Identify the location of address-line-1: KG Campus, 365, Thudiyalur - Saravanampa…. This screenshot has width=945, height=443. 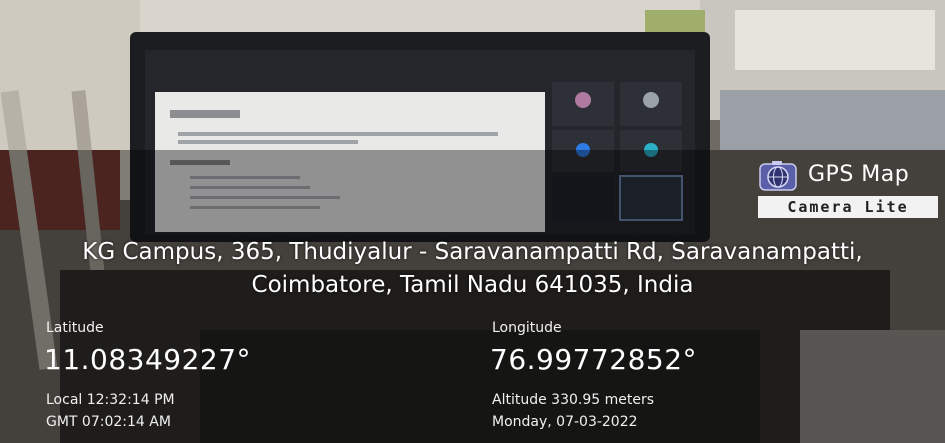
(472, 252).